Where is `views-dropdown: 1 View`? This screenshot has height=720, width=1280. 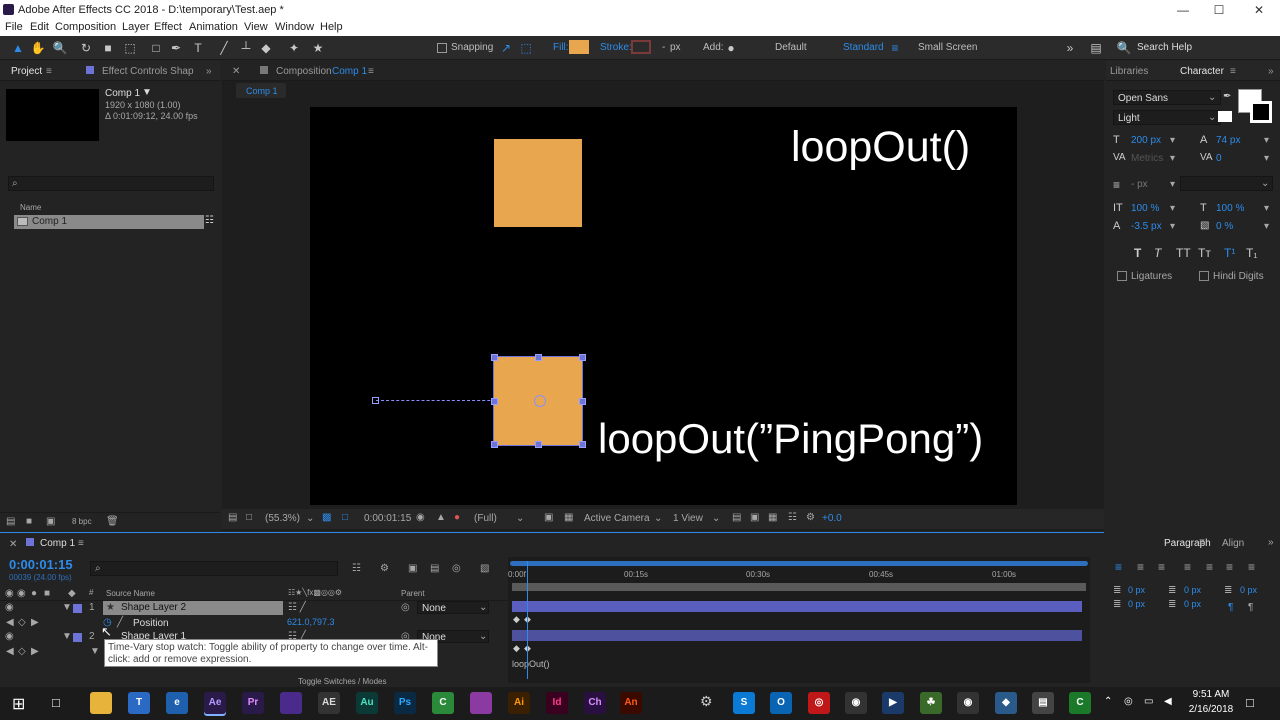 views-dropdown: 1 View is located at coordinates (688, 518).